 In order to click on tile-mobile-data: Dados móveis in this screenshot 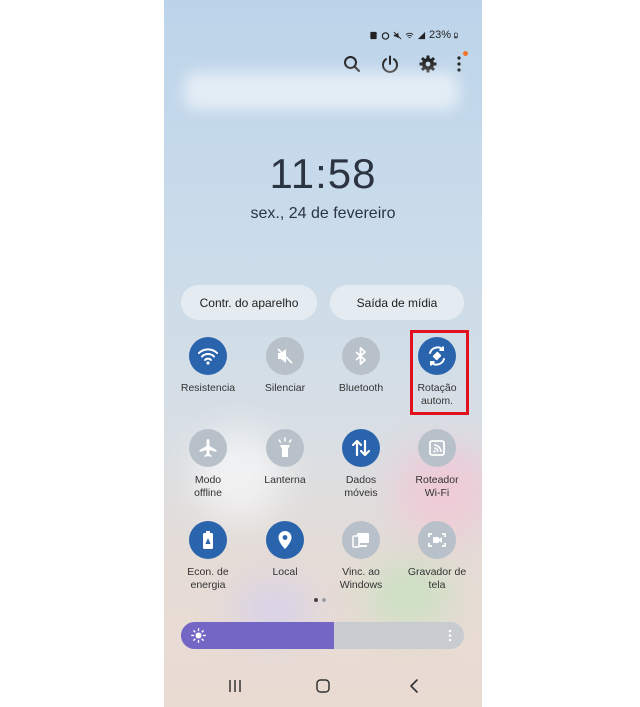, I will do `click(361, 464)`.